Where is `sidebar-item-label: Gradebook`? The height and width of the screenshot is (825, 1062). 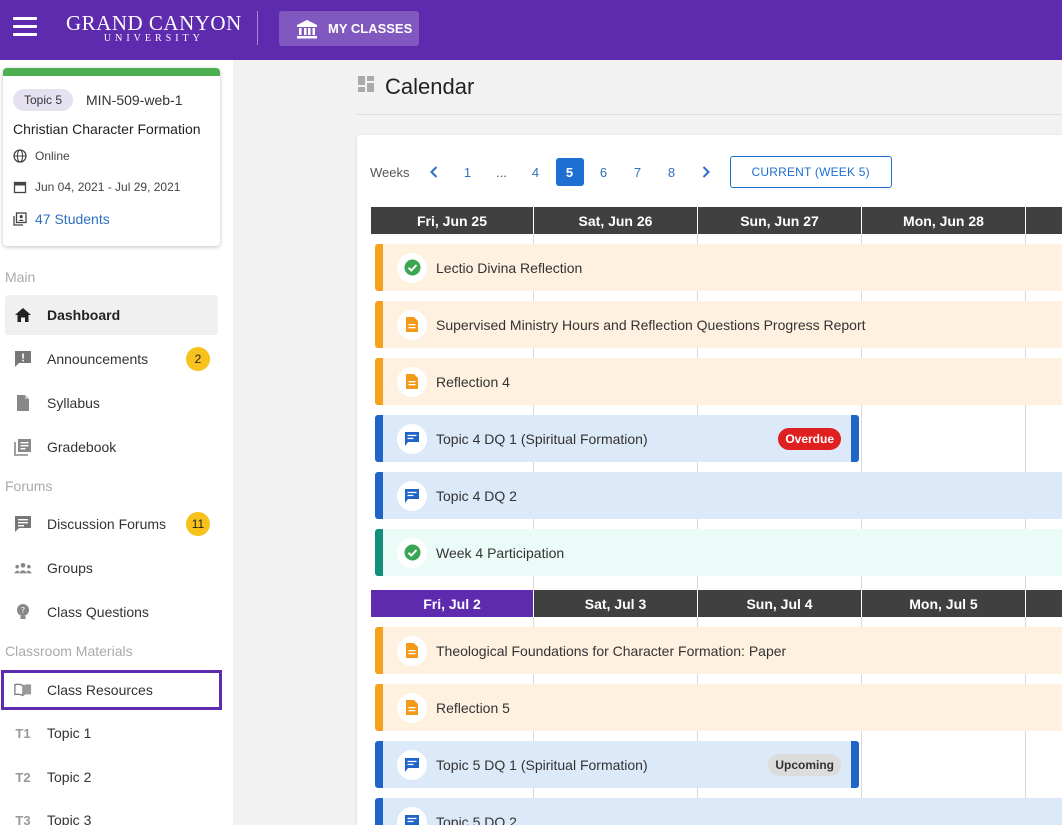
sidebar-item-label: Gradebook is located at coordinates (82, 447).